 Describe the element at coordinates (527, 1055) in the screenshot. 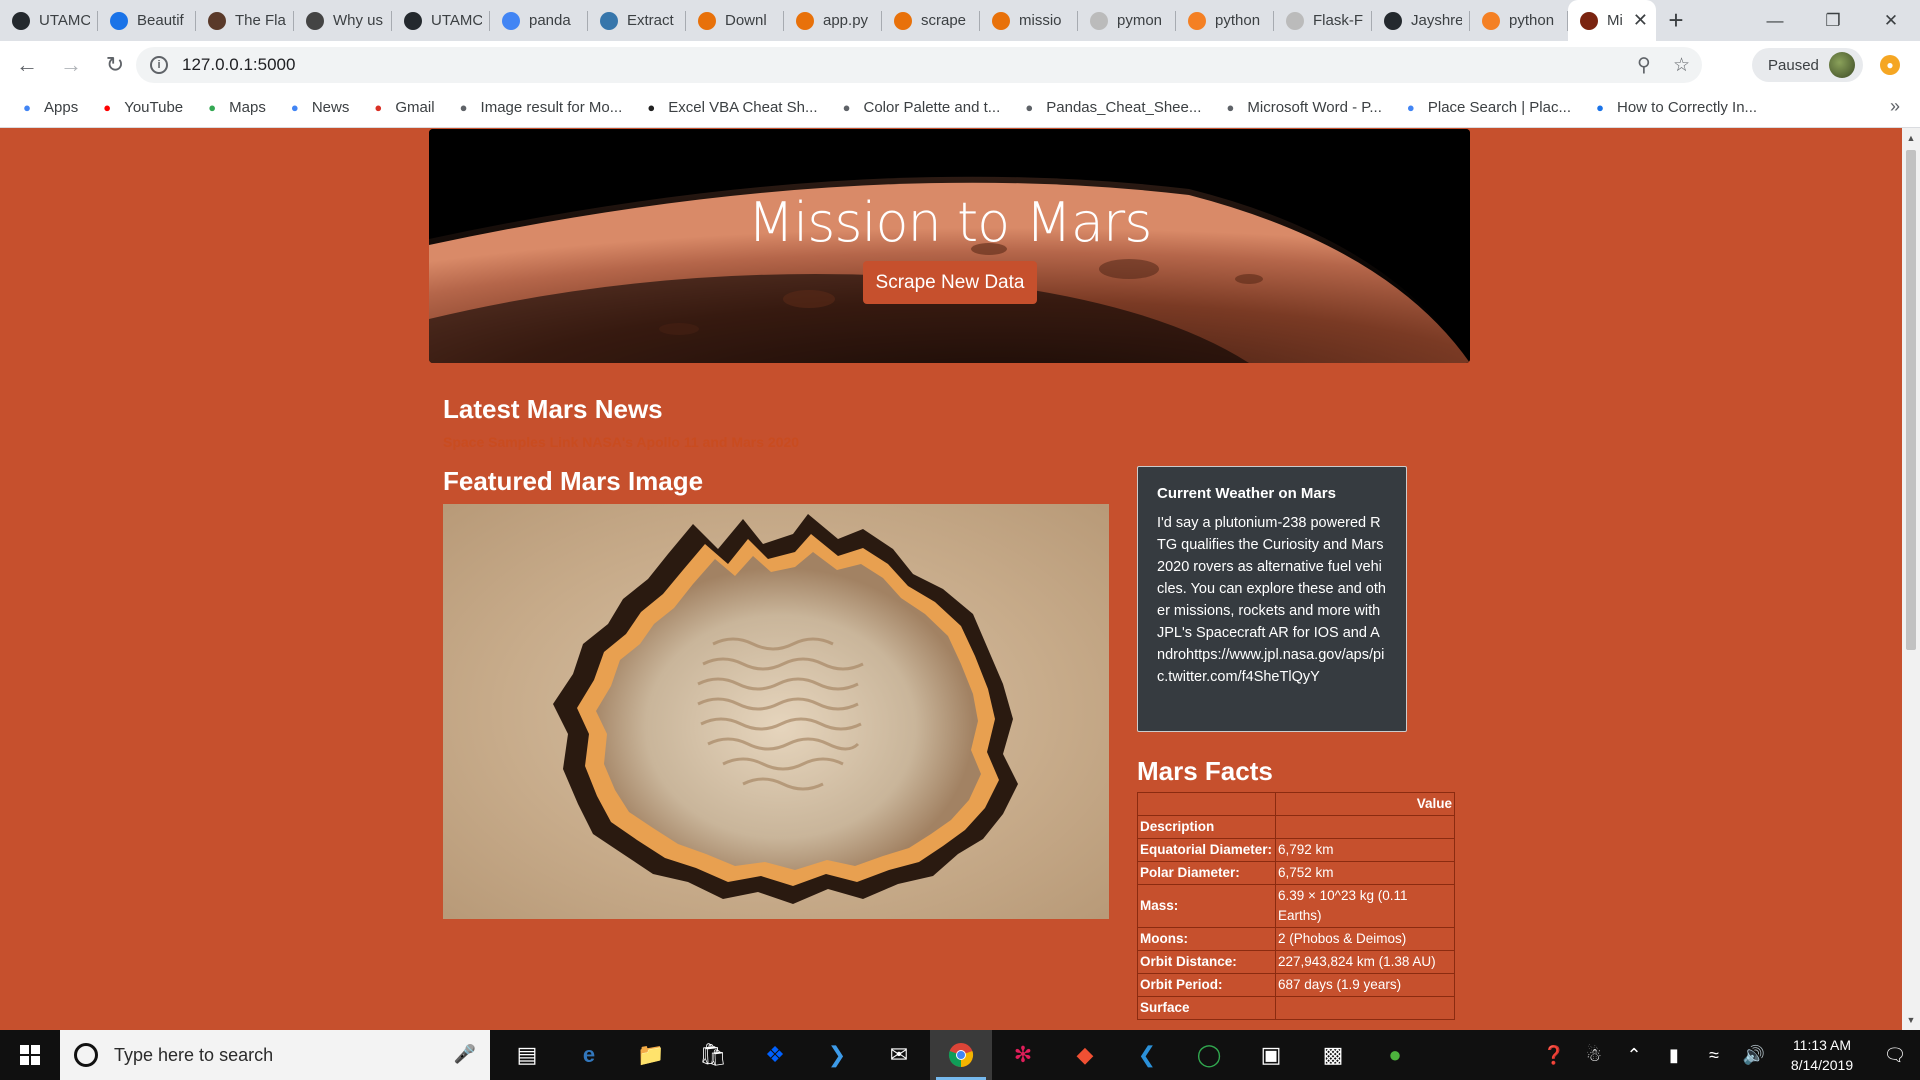

I see `task-view-icon: ▤` at that location.